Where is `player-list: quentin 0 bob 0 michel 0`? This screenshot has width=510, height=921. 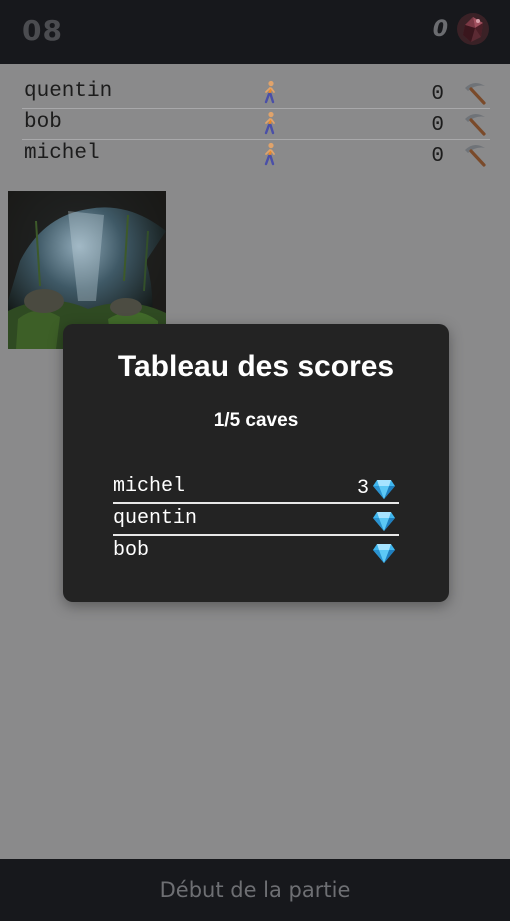
player-list: quentin 0 bob 0 michel 0 is located at coordinates (256, 124).